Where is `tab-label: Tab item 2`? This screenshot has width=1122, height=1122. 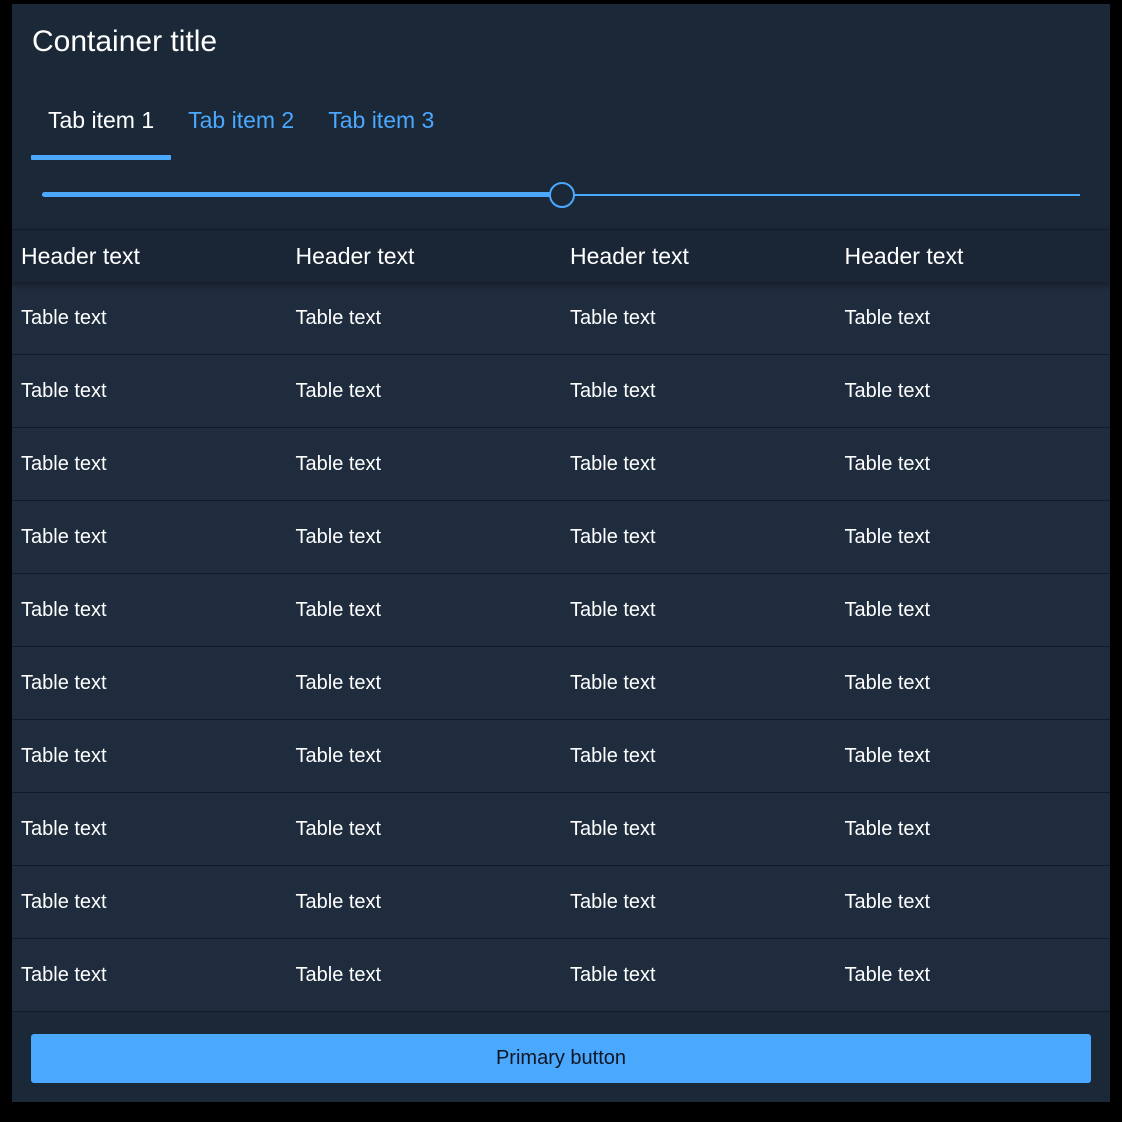 tab-label: Tab item 2 is located at coordinates (241, 120).